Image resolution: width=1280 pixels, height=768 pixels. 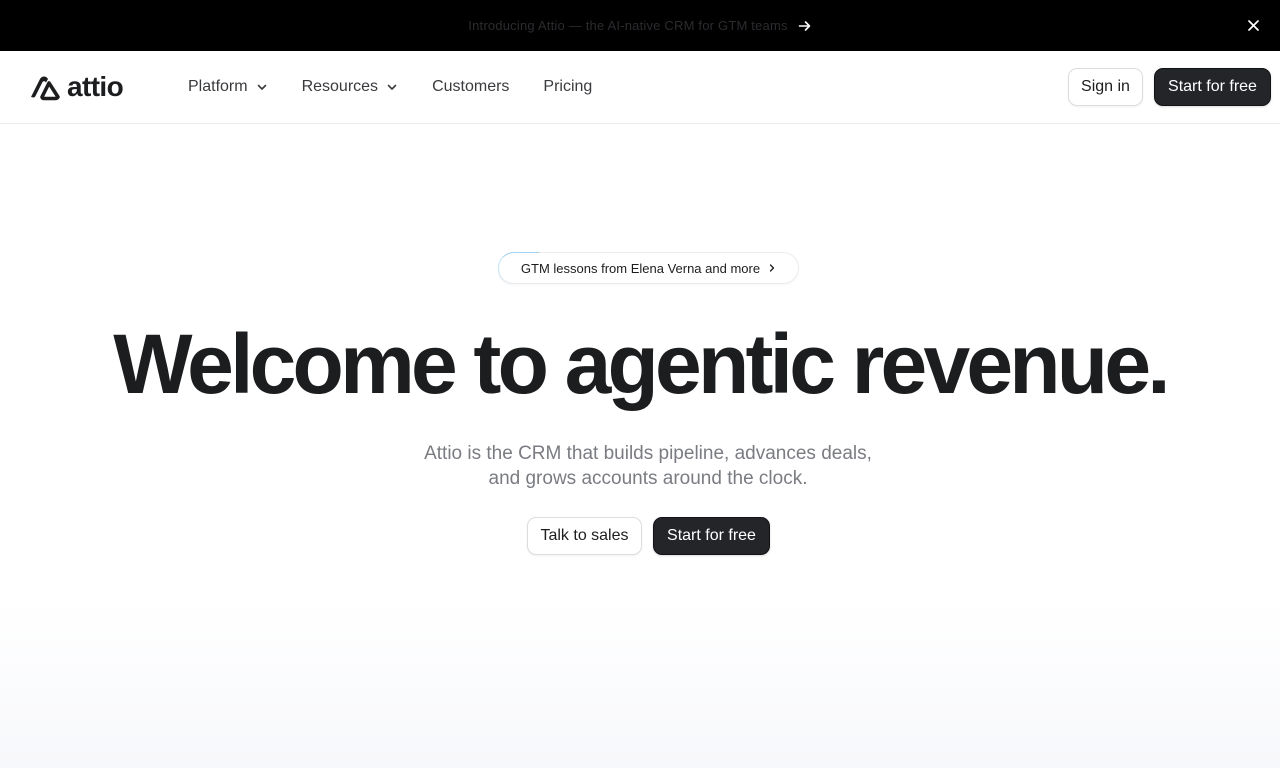 What do you see at coordinates (1105, 87) in the screenshot?
I see `sign-in-button: Sign in` at bounding box center [1105, 87].